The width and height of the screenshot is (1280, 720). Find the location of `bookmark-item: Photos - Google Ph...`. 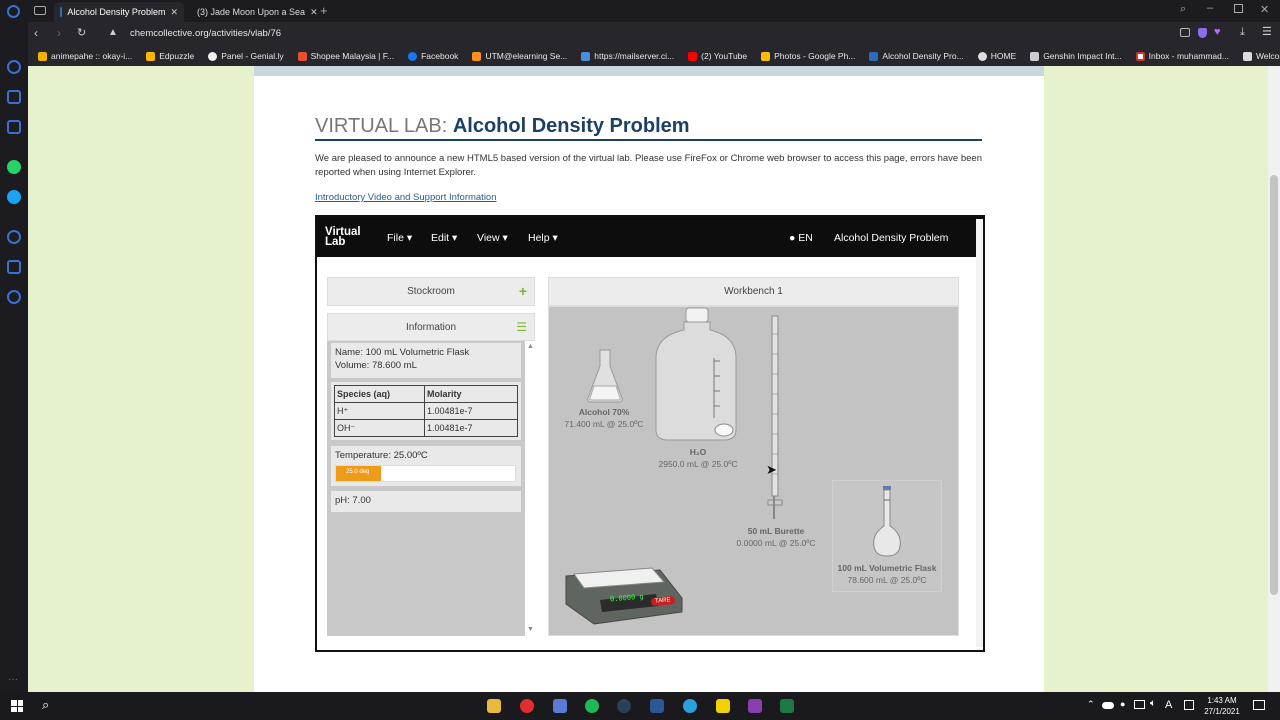

bookmark-item: Photos - Google Ph... is located at coordinates (808, 56).